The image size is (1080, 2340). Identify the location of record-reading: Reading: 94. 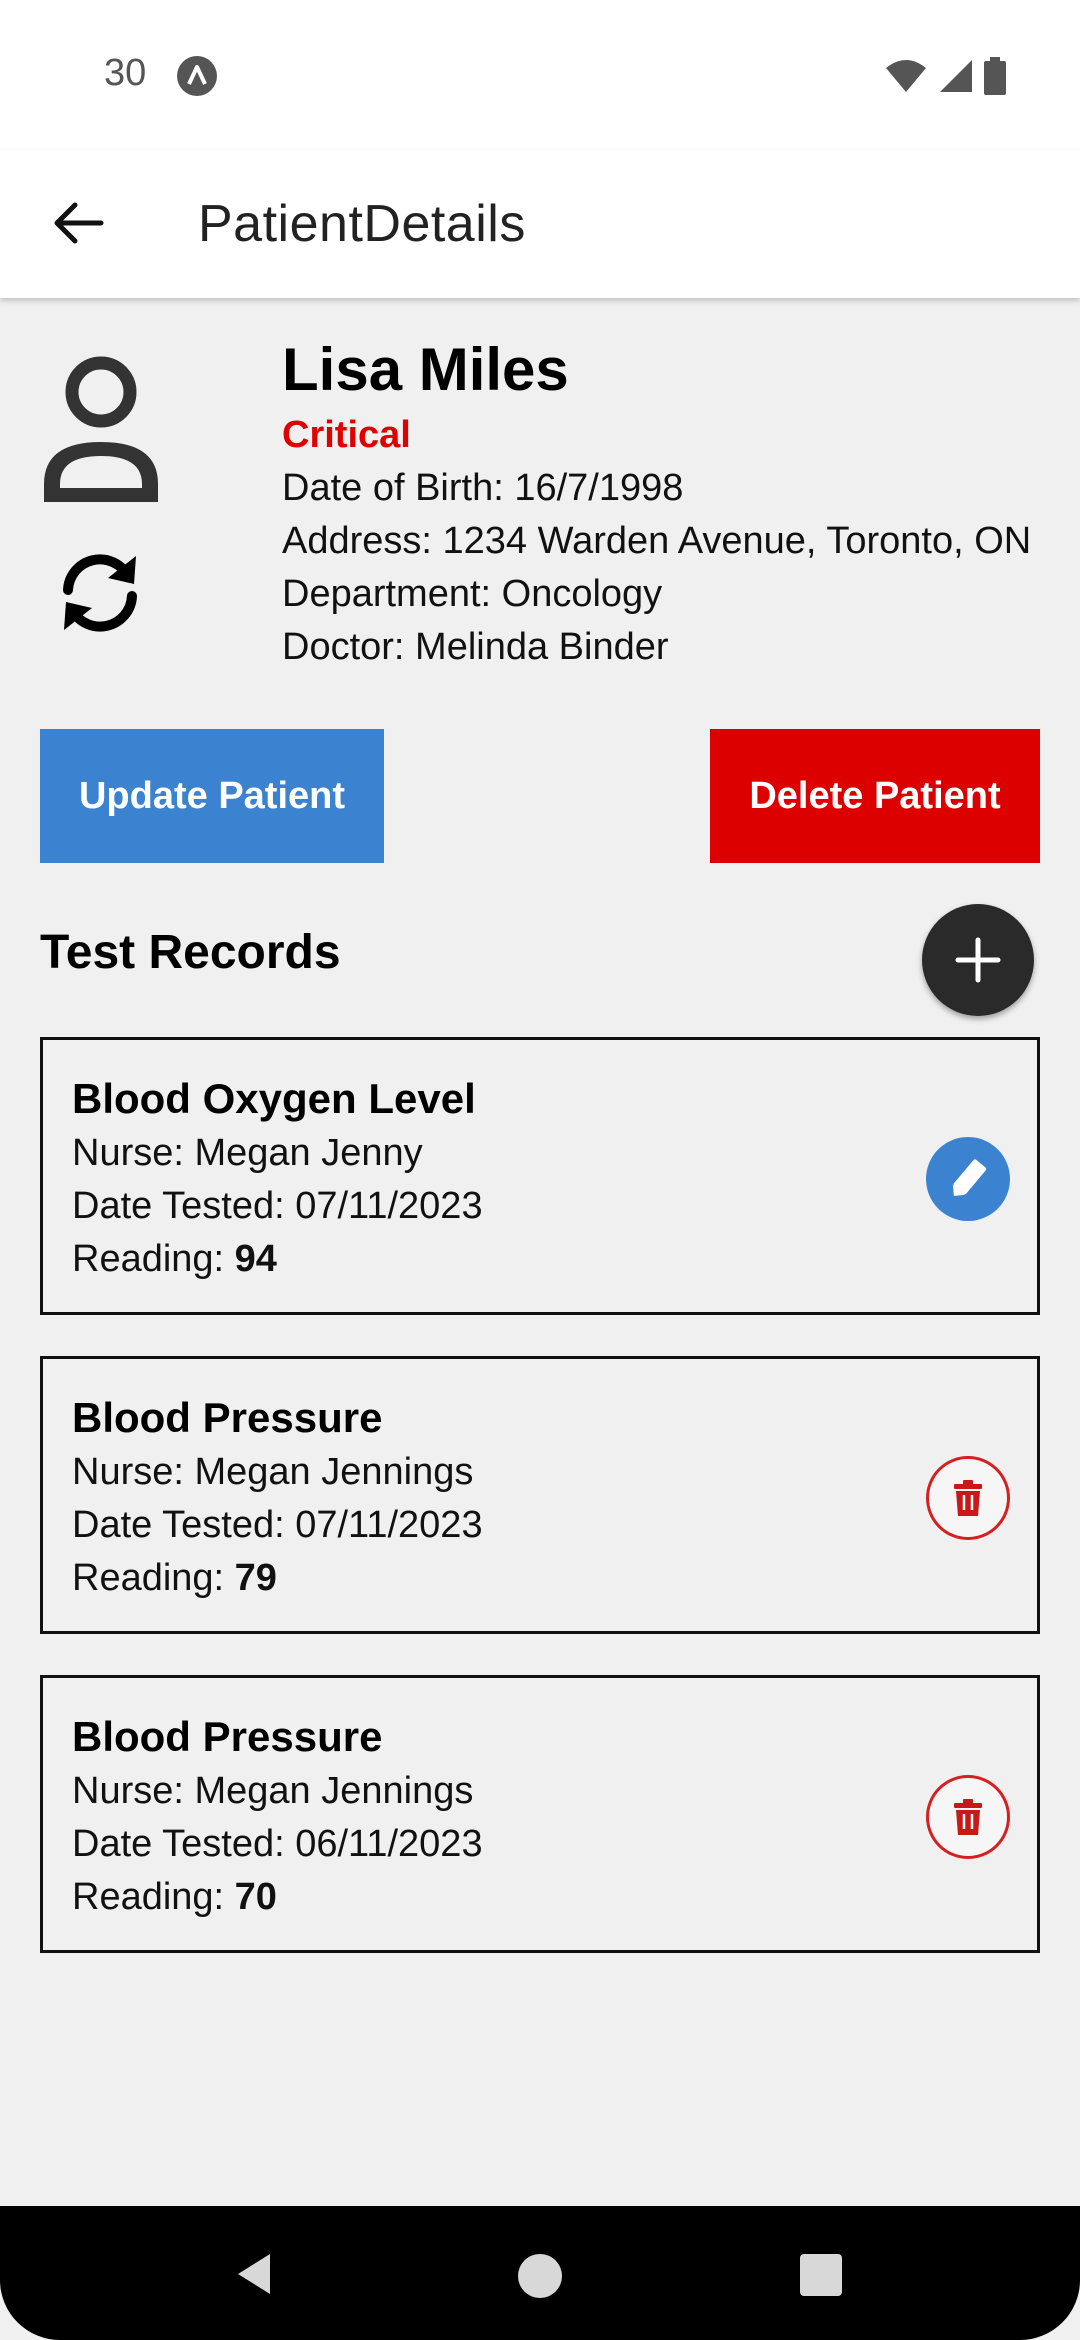
(277, 1259).